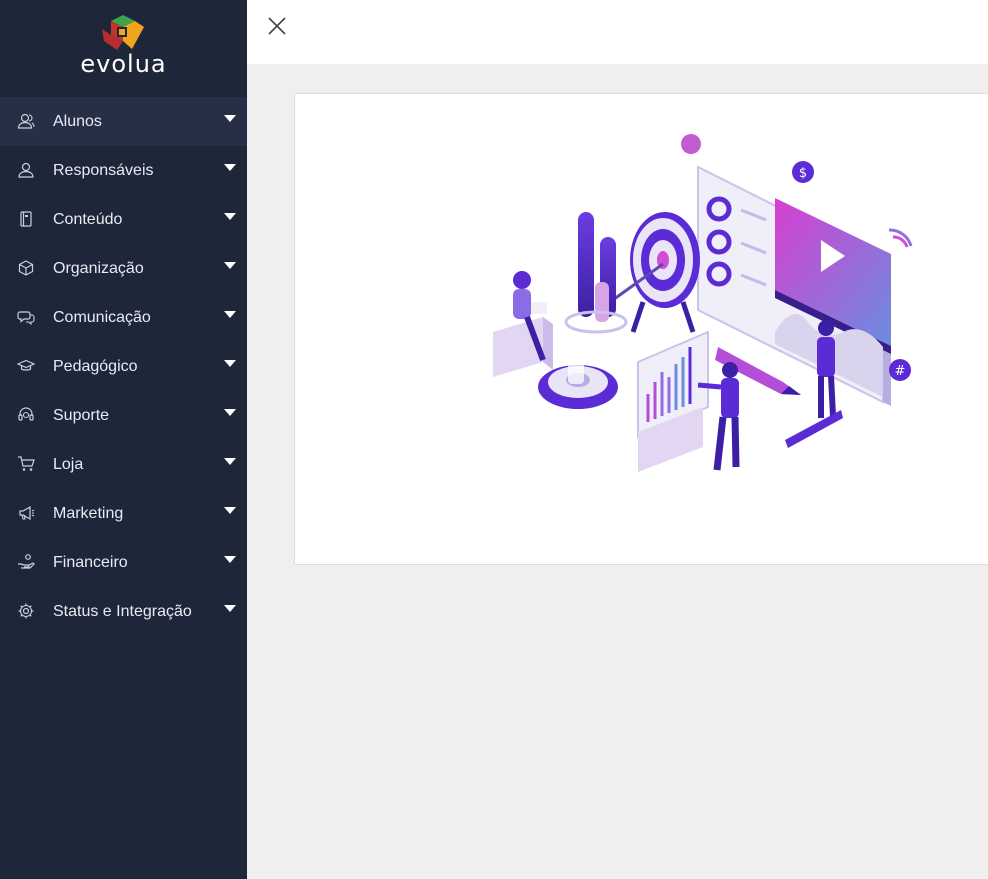 This screenshot has width=988, height=879. What do you see at coordinates (123, 121) in the screenshot?
I see `sidebar-item-alunos: Alunos` at bounding box center [123, 121].